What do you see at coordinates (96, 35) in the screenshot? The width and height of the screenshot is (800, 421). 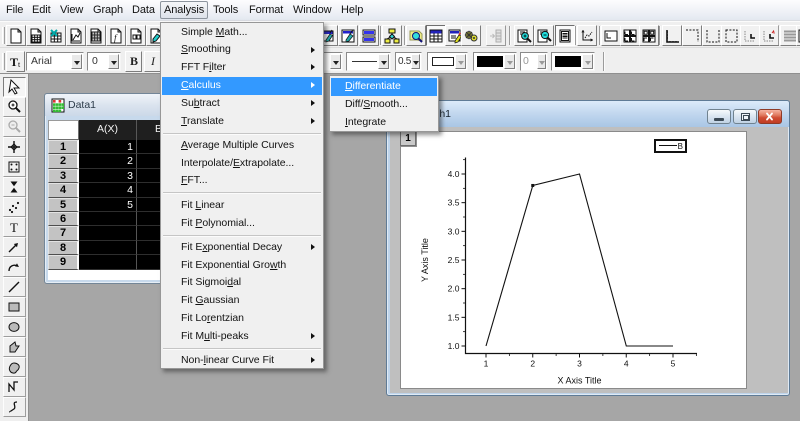 I see `new-matrix-button` at bounding box center [96, 35].